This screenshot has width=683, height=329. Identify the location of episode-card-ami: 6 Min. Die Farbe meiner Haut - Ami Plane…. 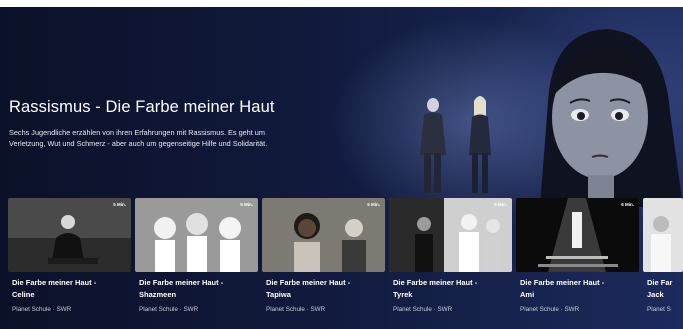
(577, 263).